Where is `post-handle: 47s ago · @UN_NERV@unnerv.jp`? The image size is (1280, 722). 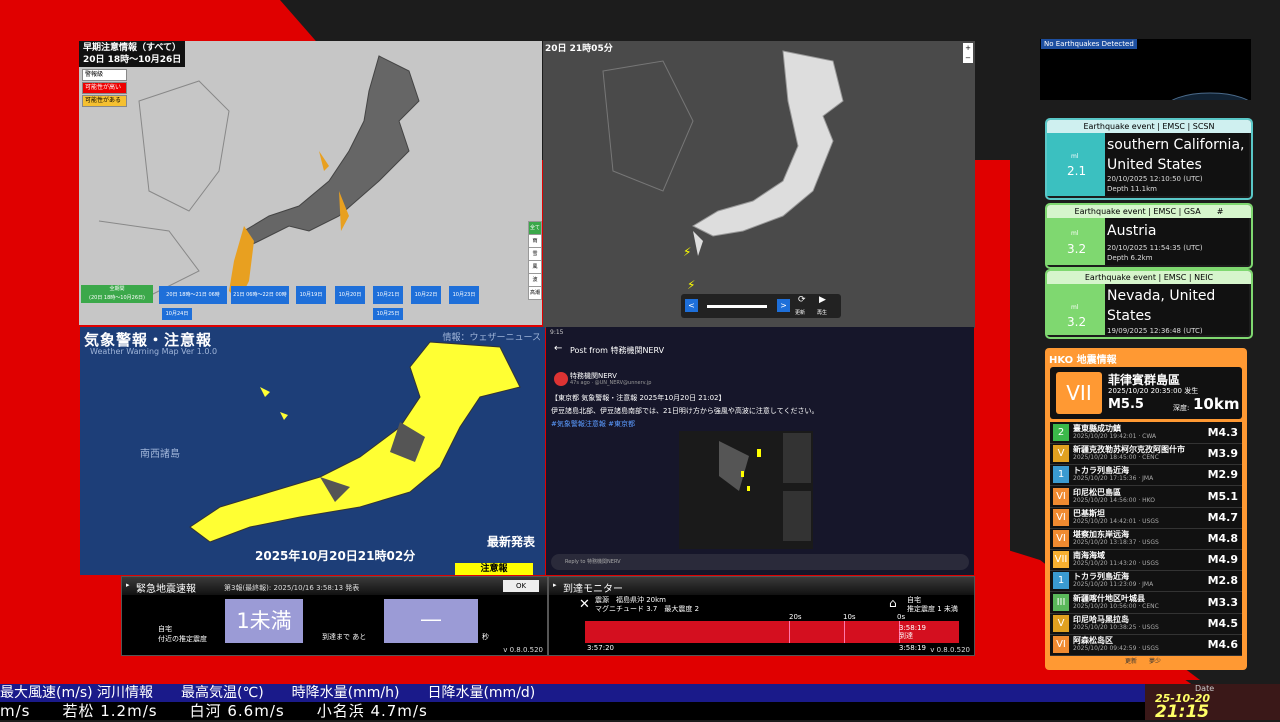 post-handle: 47s ago · @UN_NERV@unnerv.jp is located at coordinates (611, 383).